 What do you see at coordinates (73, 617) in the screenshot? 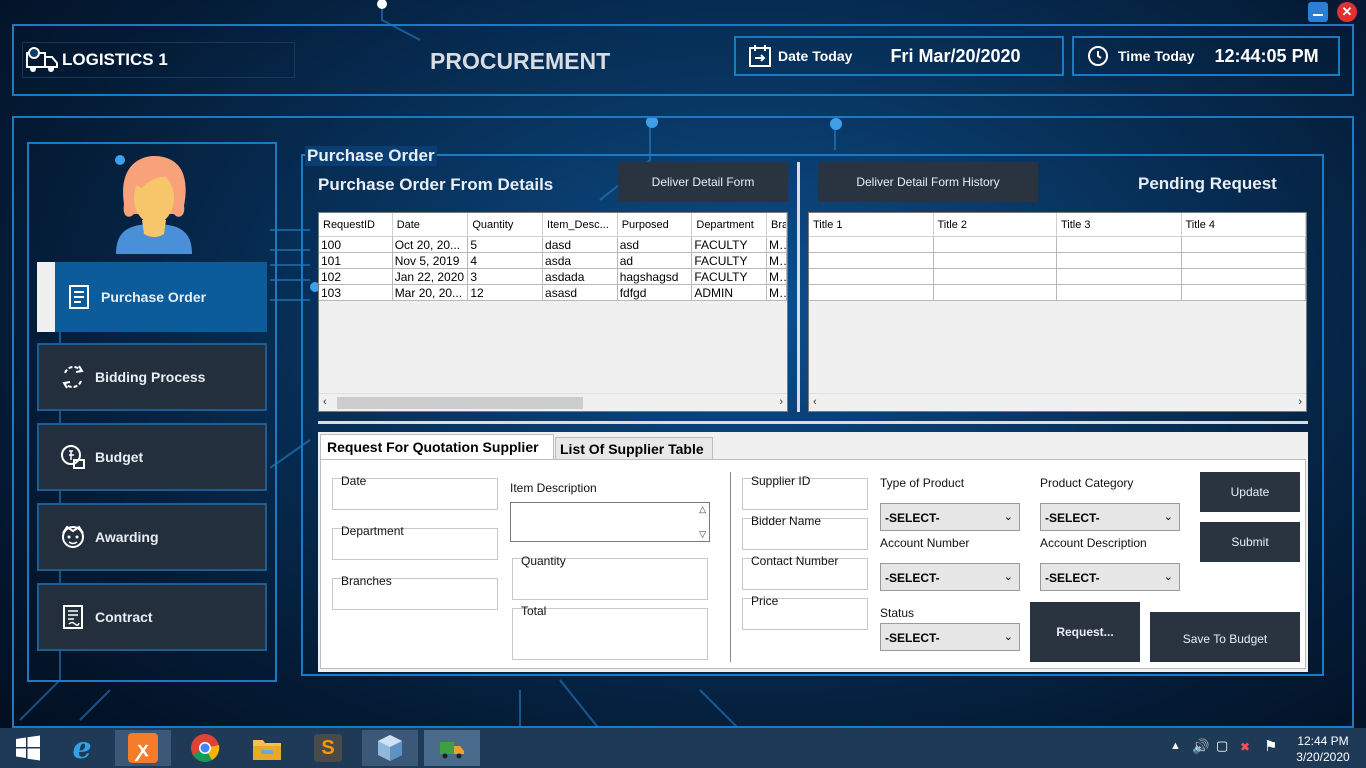
I see `contract-icon` at bounding box center [73, 617].